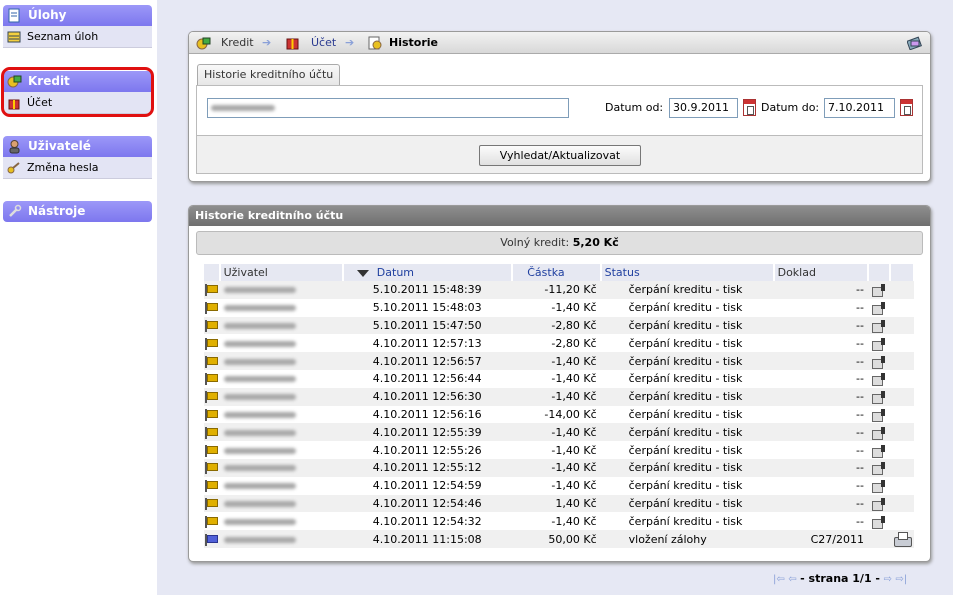 This screenshot has width=953, height=595. I want to click on column-amount: Částka, so click(556, 272).